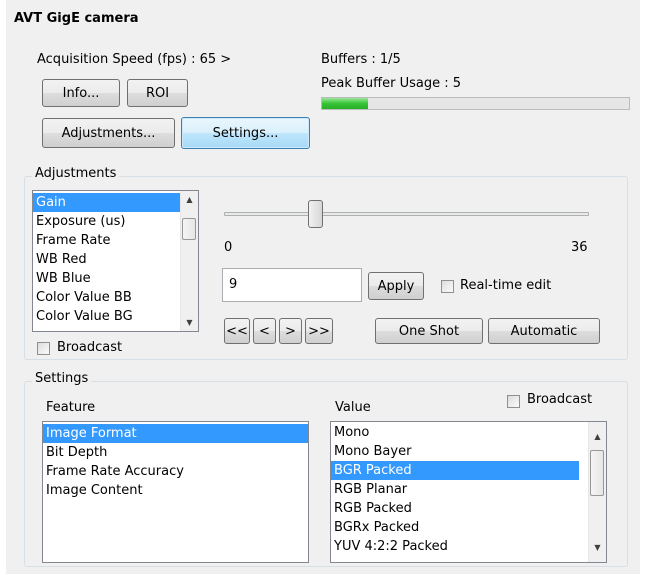 This screenshot has height=576, width=659. I want to click on peak-buffer-label: Peak Buffer Usage : 5, so click(391, 83).